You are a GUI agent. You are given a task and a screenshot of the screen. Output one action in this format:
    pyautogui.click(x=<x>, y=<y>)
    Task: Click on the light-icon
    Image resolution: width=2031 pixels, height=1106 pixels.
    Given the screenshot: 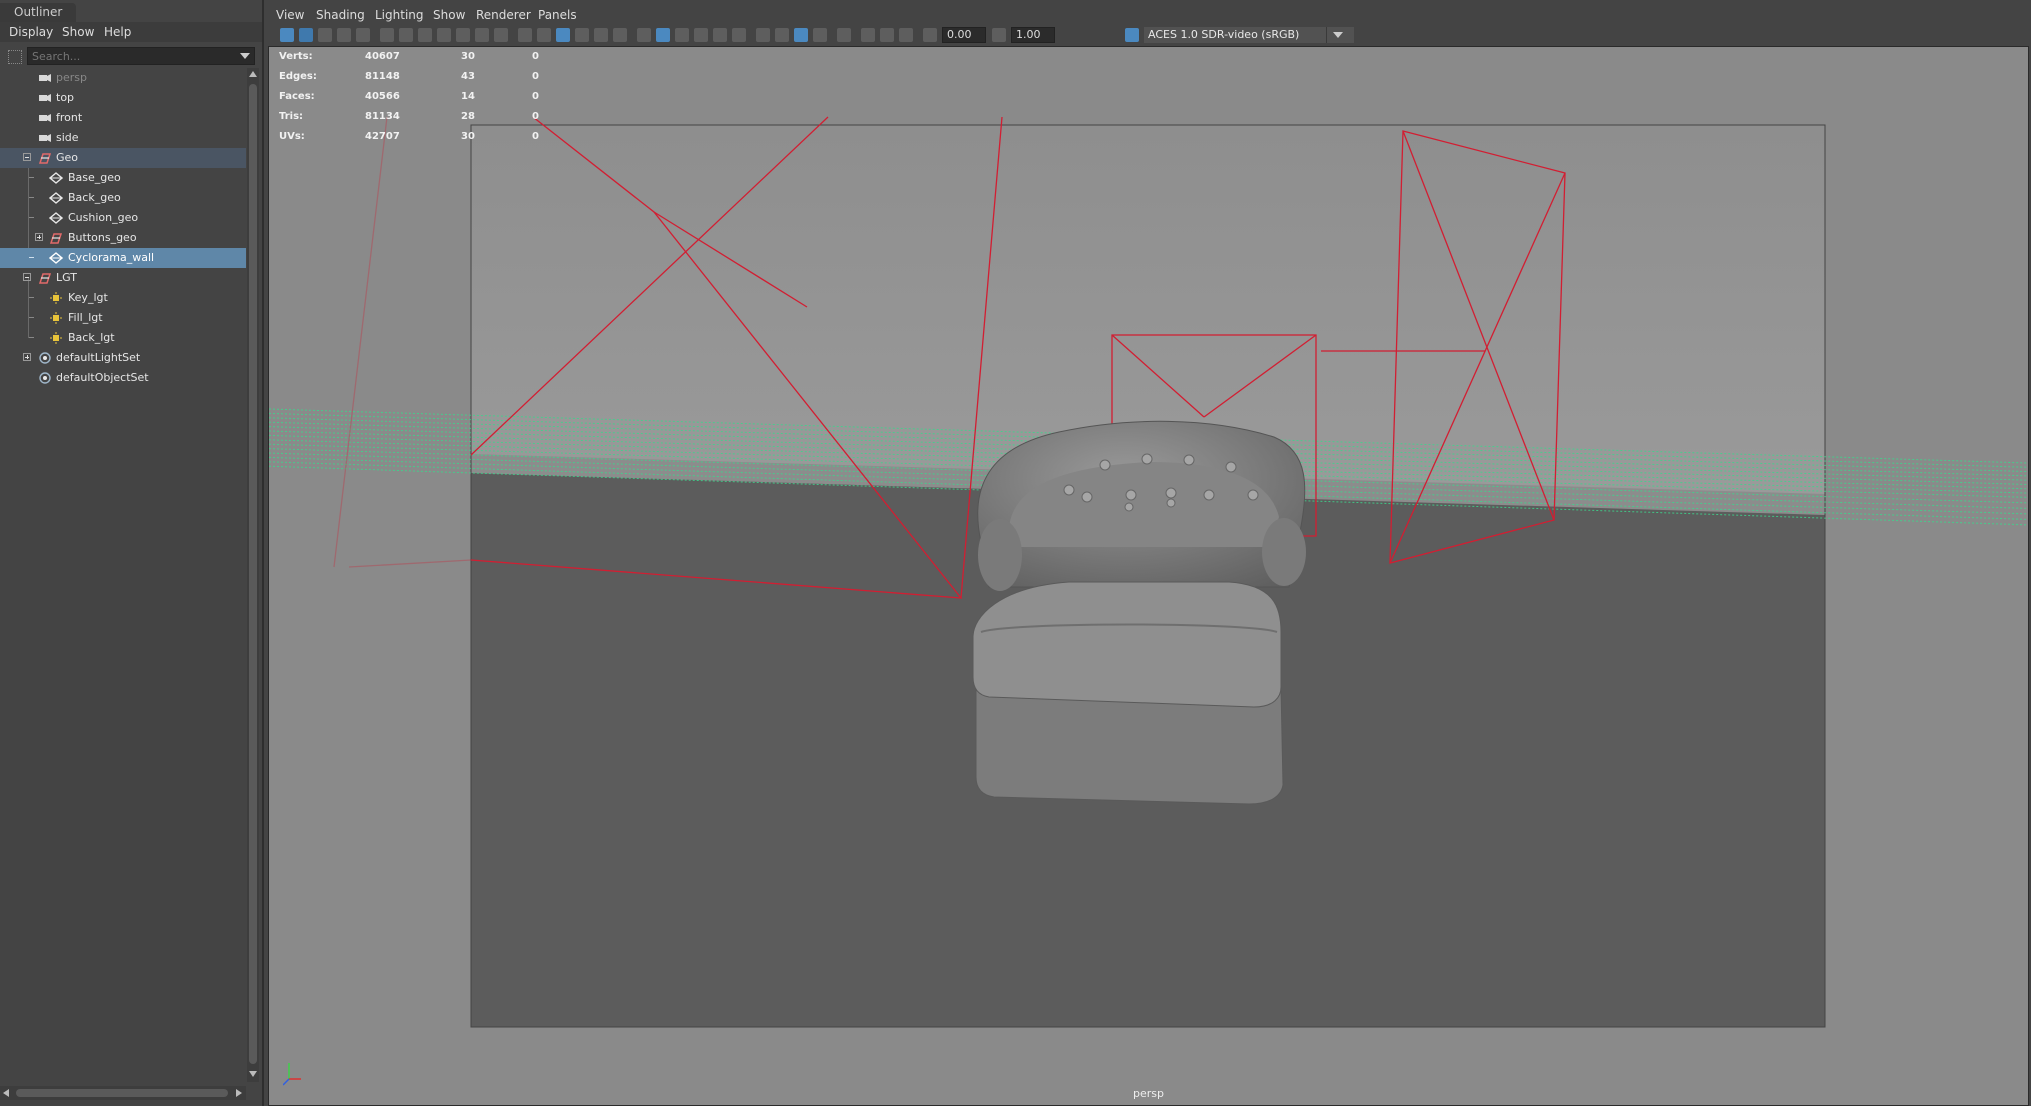 What is the action you would take?
    pyautogui.click(x=56, y=318)
    